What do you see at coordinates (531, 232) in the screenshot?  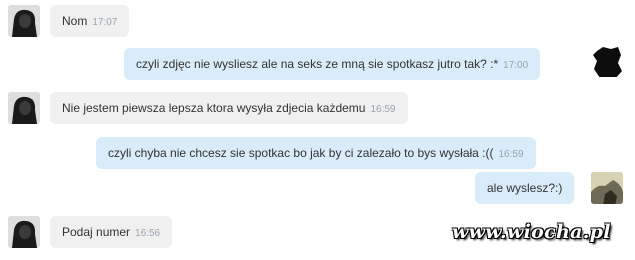 I see `watermark: www.wiocha.pl` at bounding box center [531, 232].